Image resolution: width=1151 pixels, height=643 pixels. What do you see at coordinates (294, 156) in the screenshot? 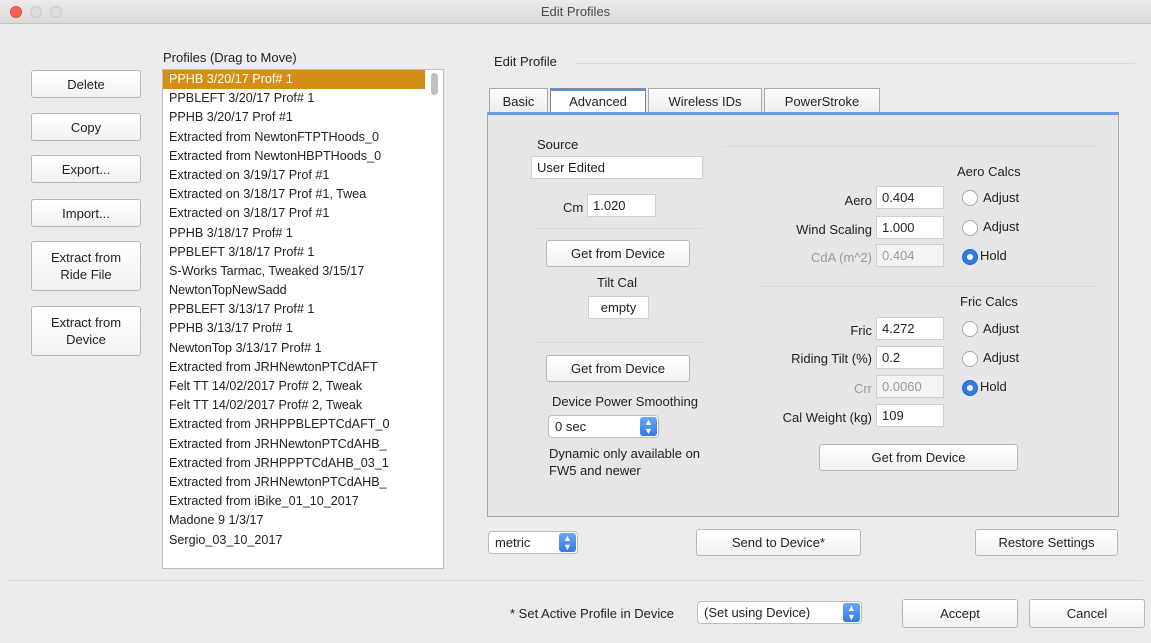
I see `profile-list-item: Extracted from NewtonHBPTHoods_0` at bounding box center [294, 156].